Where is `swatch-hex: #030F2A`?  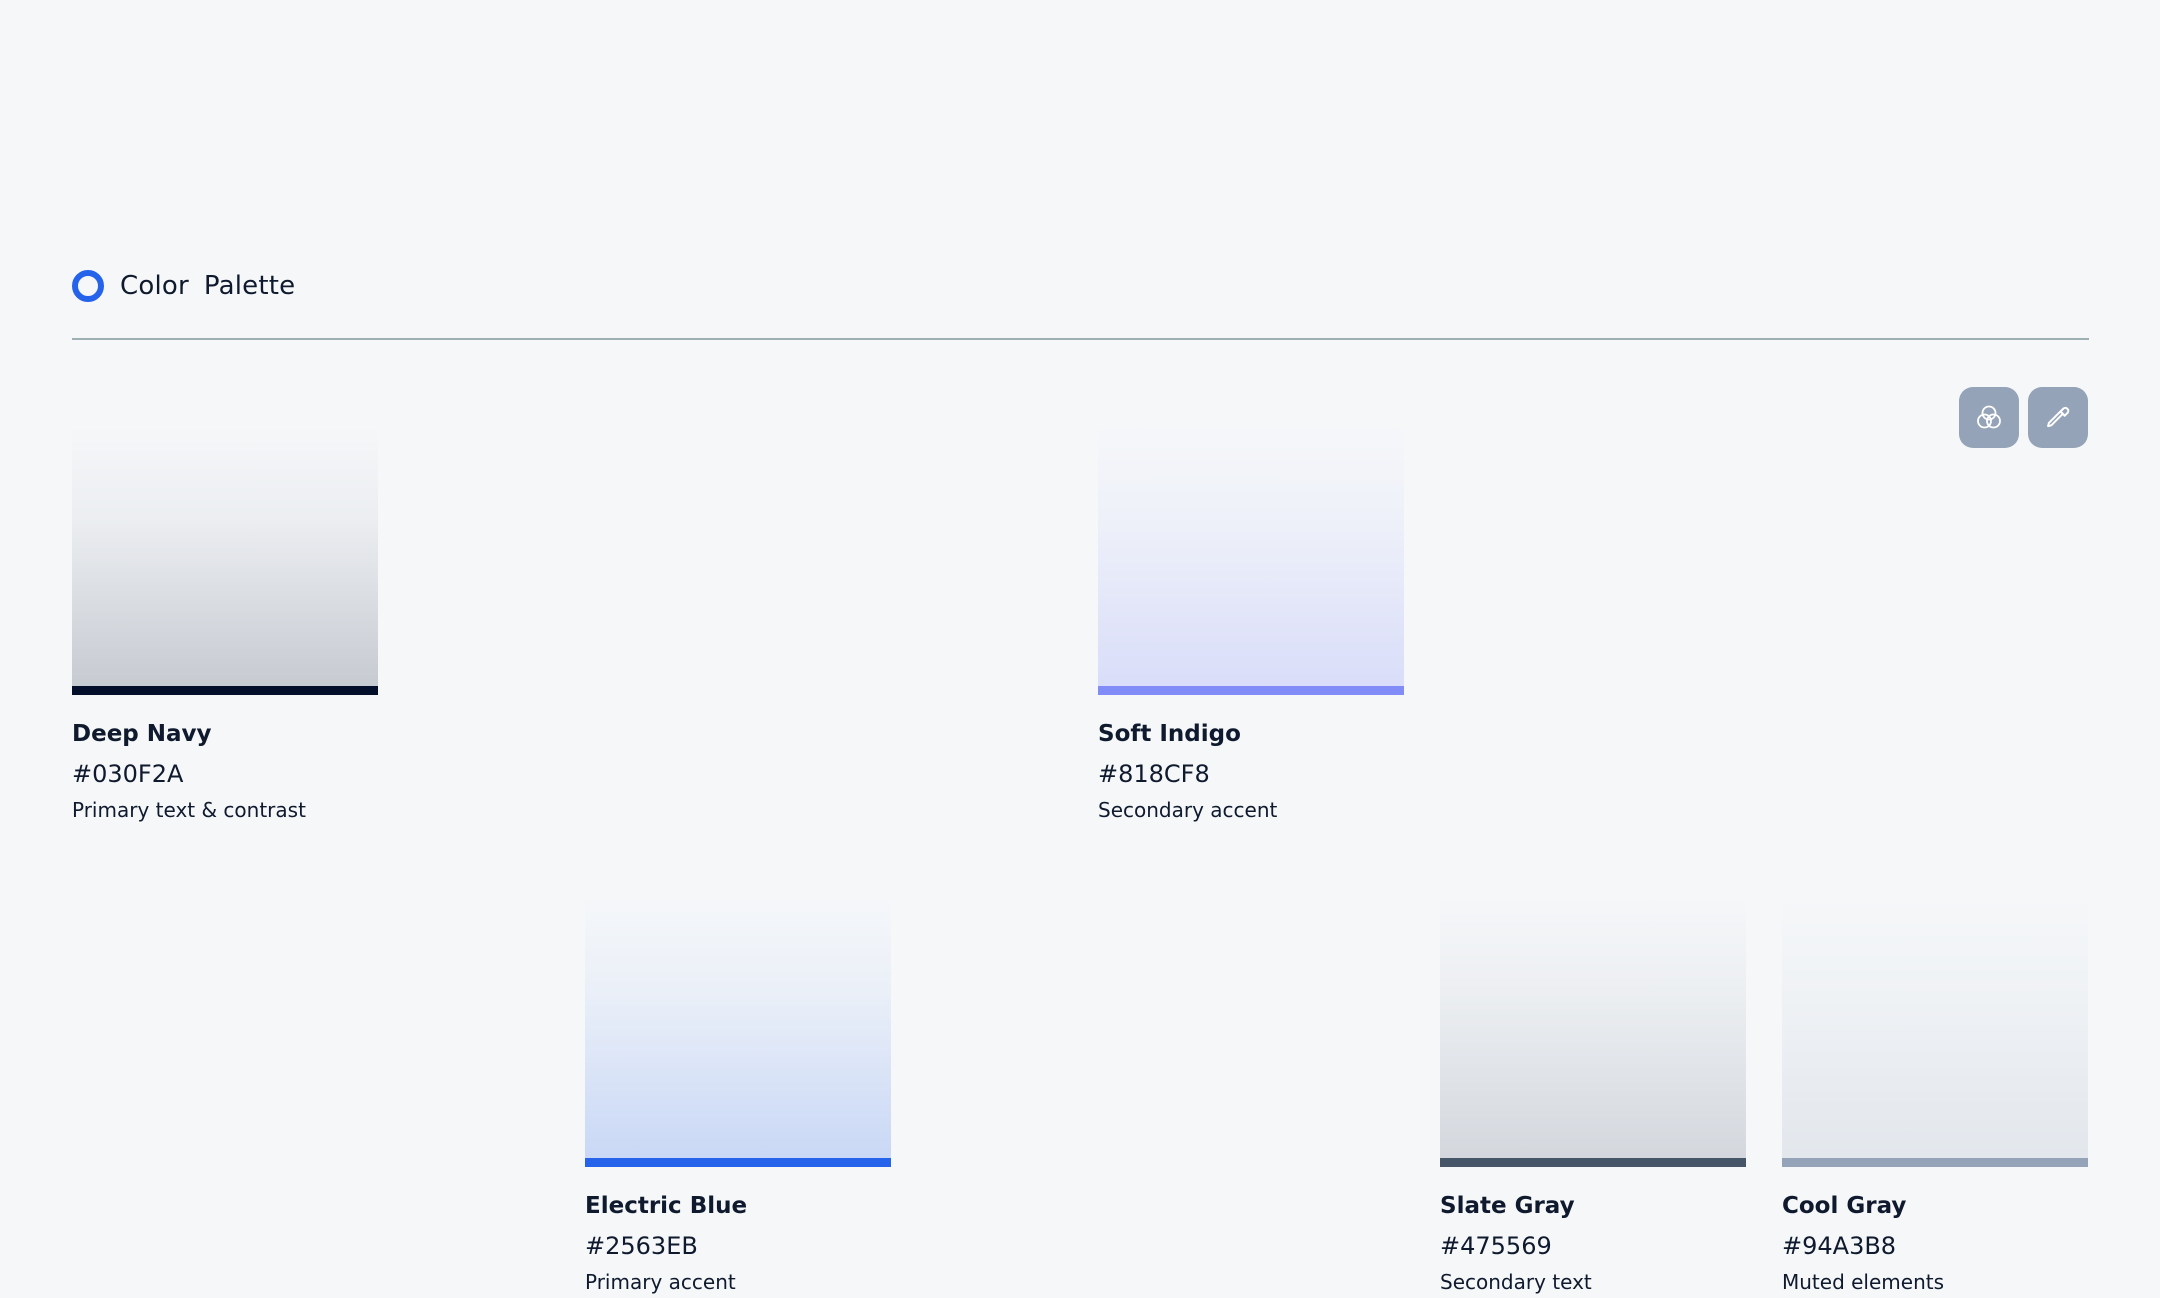 swatch-hex: #030F2A is located at coordinates (128, 774).